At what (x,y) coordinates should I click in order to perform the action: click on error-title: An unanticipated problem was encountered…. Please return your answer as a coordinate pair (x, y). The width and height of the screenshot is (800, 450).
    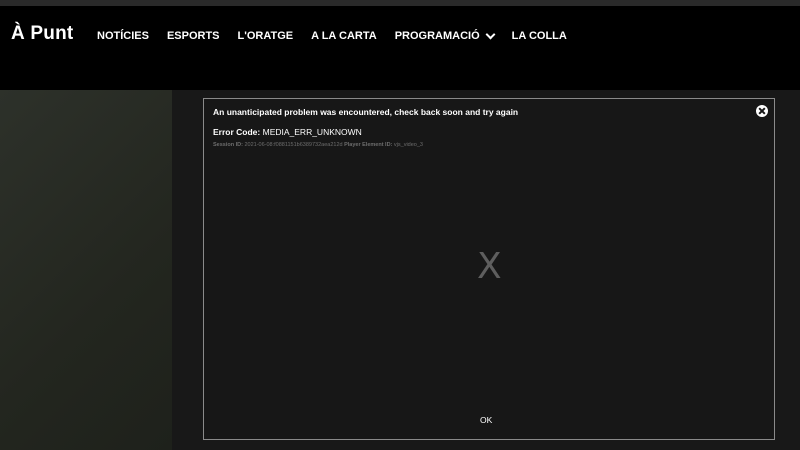
    Looking at the image, I should click on (366, 112).